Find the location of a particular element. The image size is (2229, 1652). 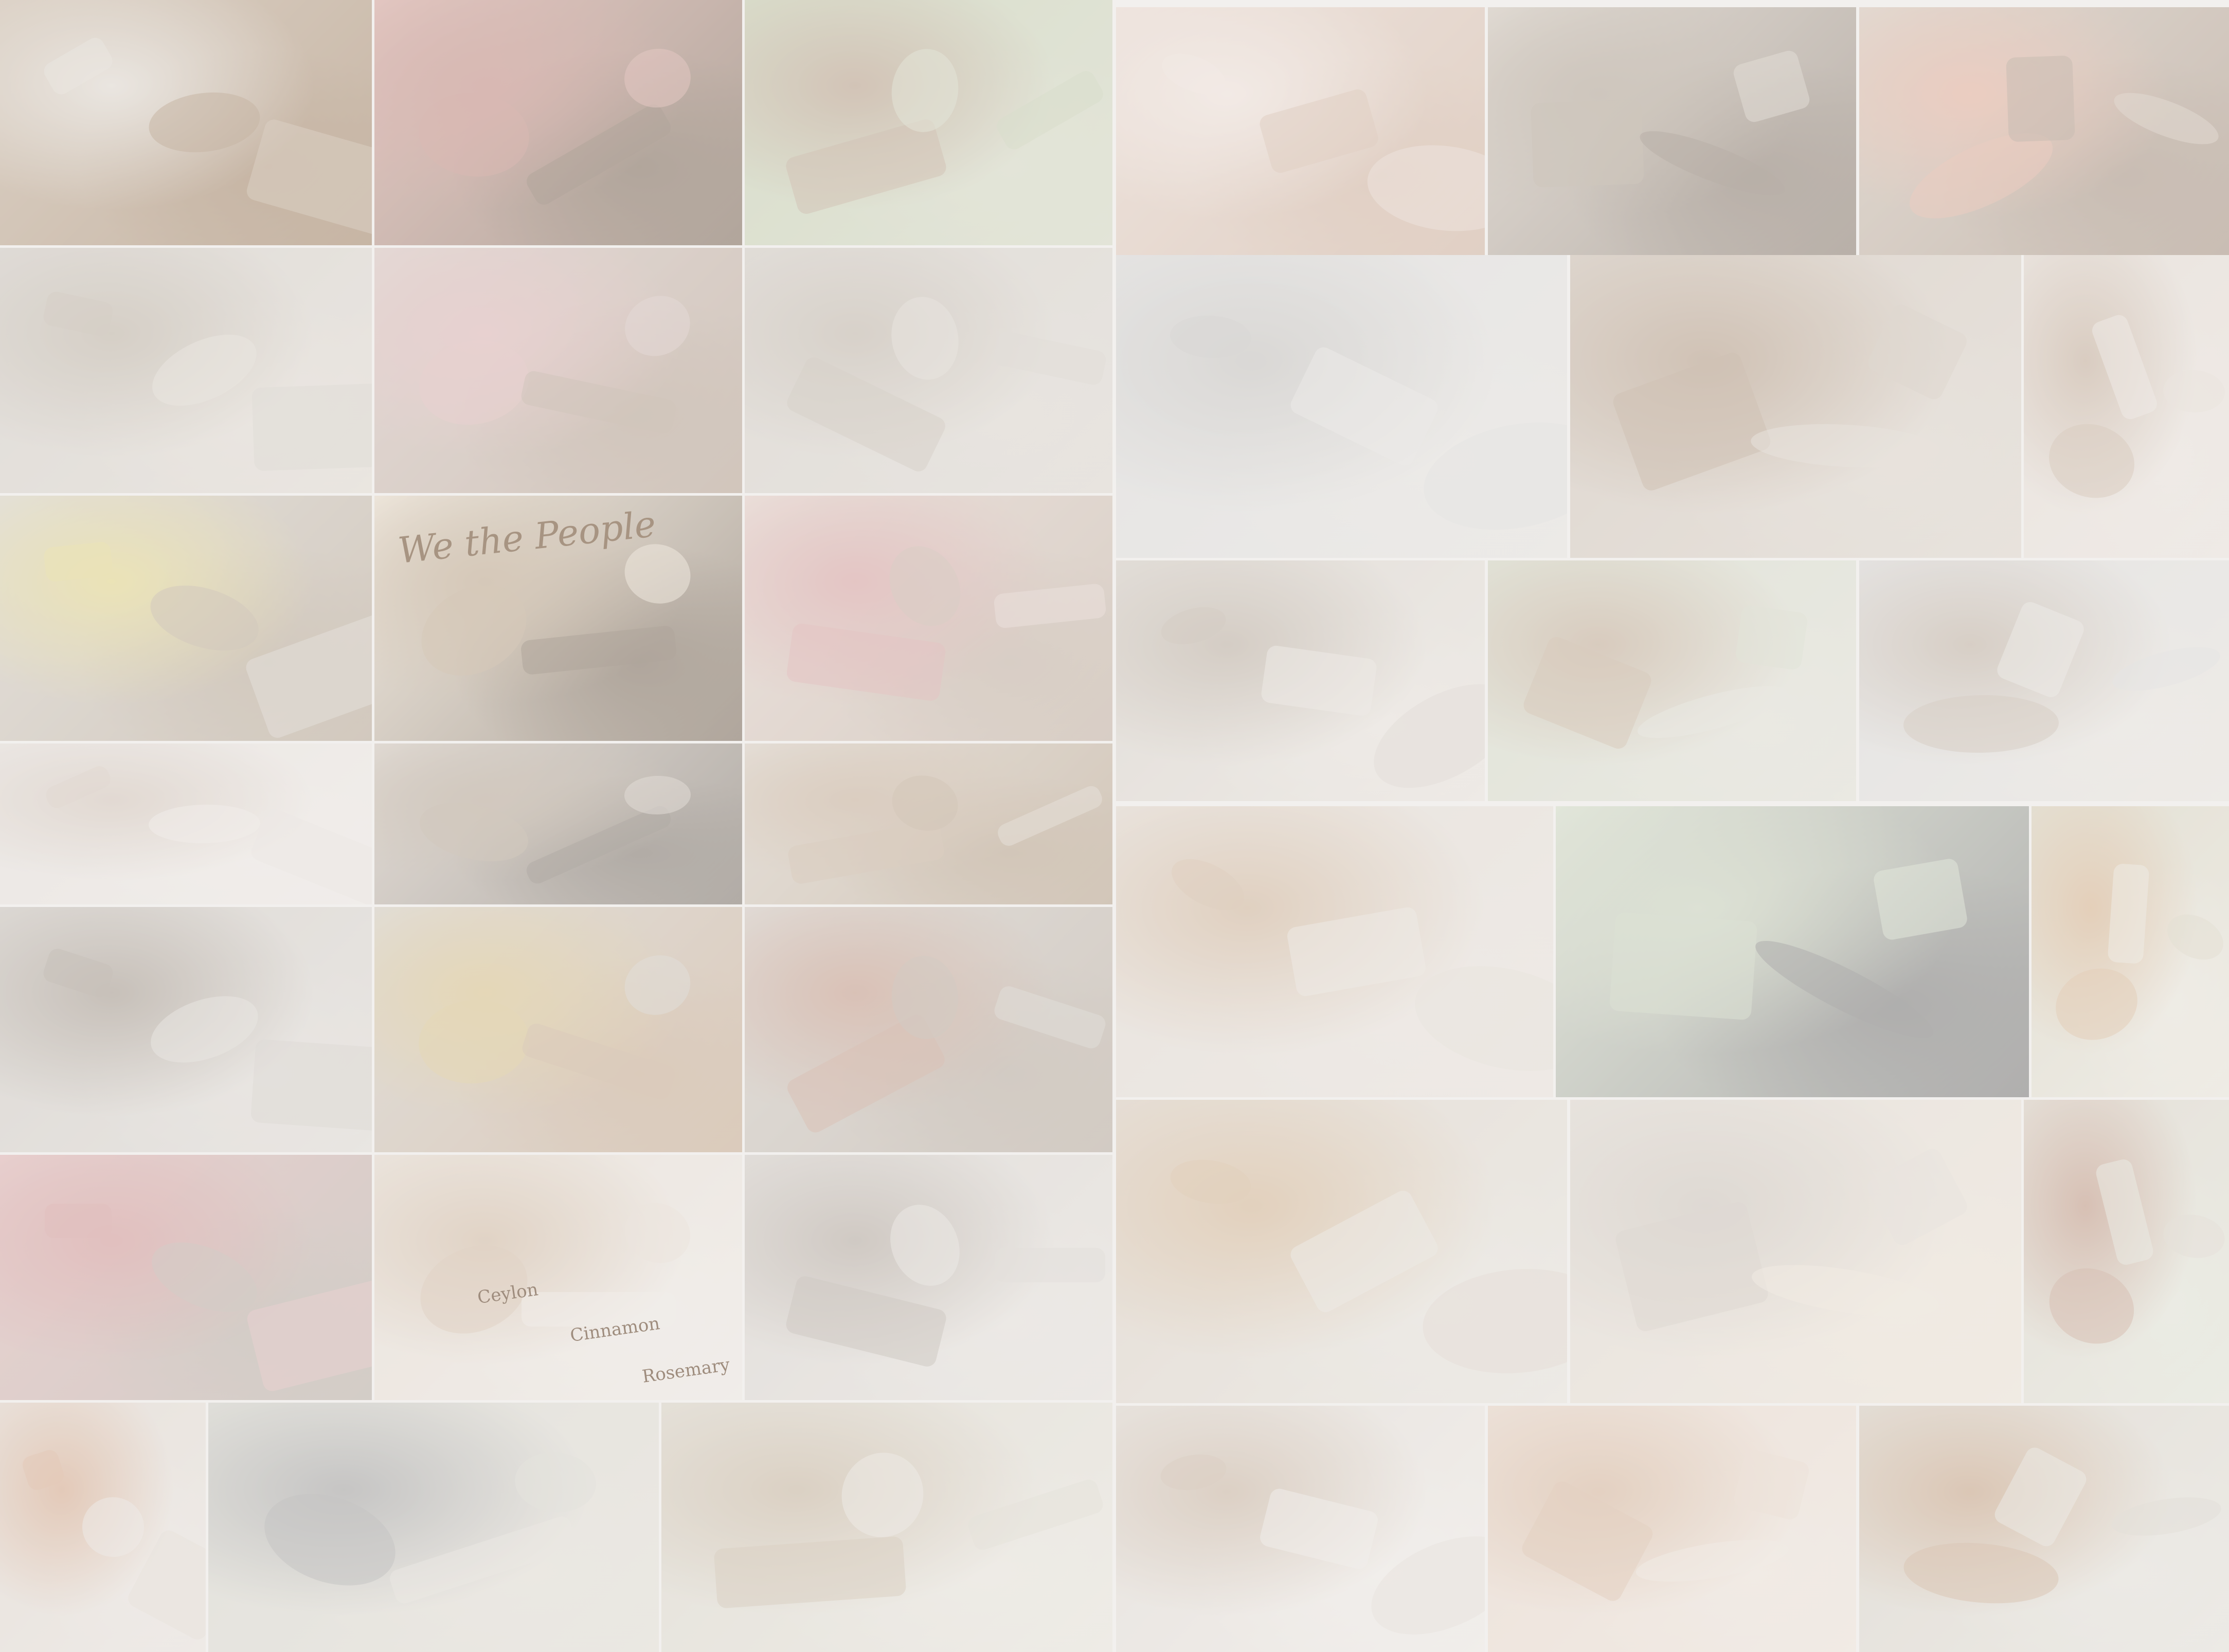

photo-woodworking-hands is located at coordinates (928, 823).